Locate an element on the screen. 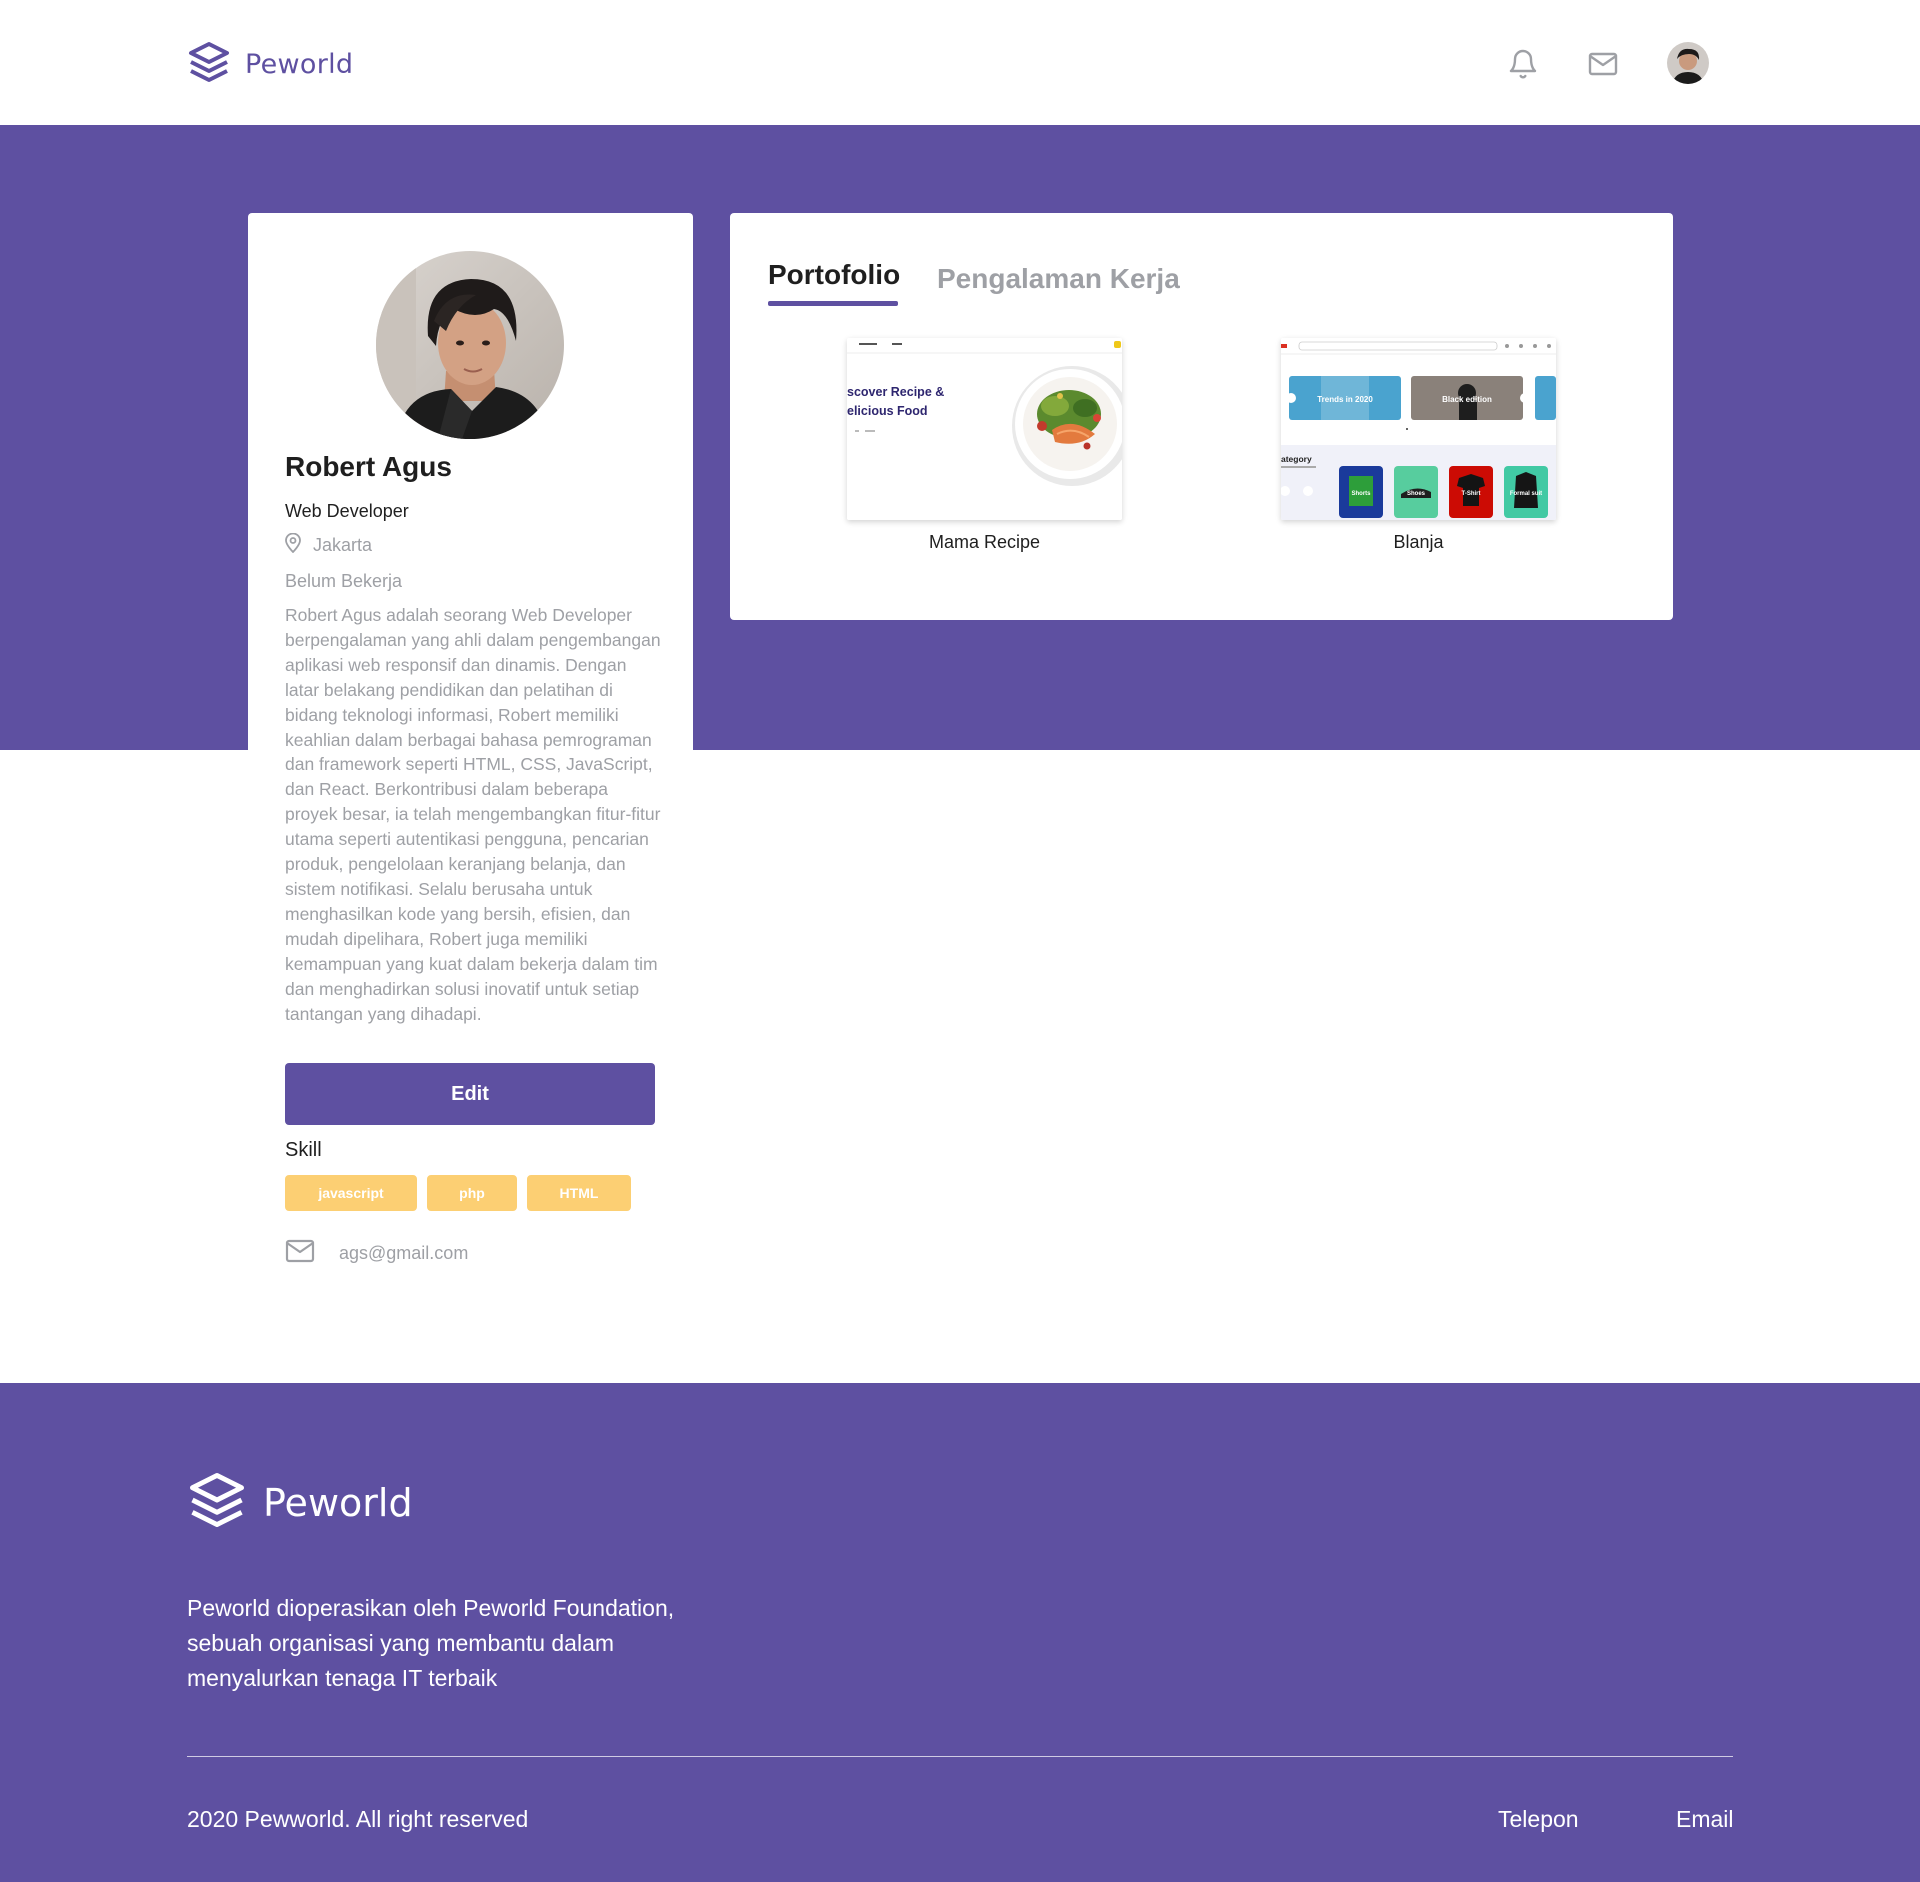  skill-badge: HTML is located at coordinates (579, 1193).